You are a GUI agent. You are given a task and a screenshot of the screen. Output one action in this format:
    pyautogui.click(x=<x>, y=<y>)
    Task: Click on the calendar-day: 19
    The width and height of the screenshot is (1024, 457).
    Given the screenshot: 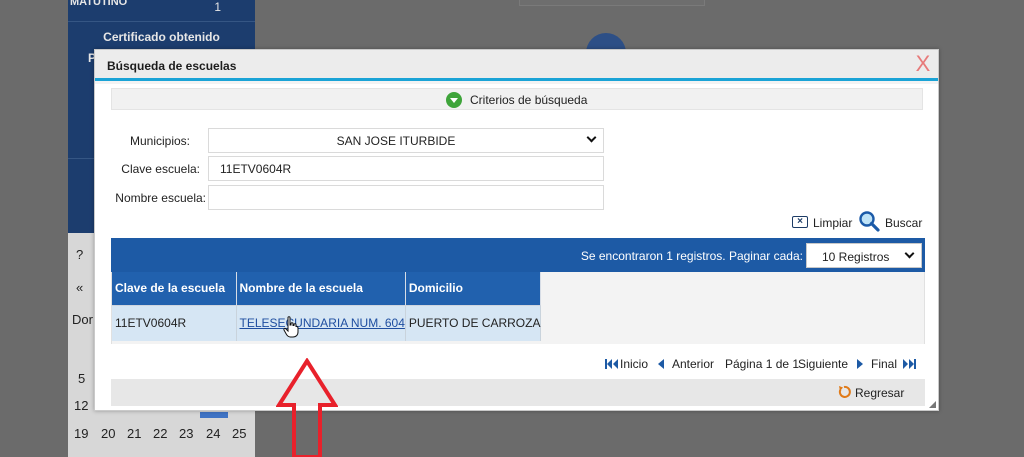 What is the action you would take?
    pyautogui.click(x=81, y=433)
    